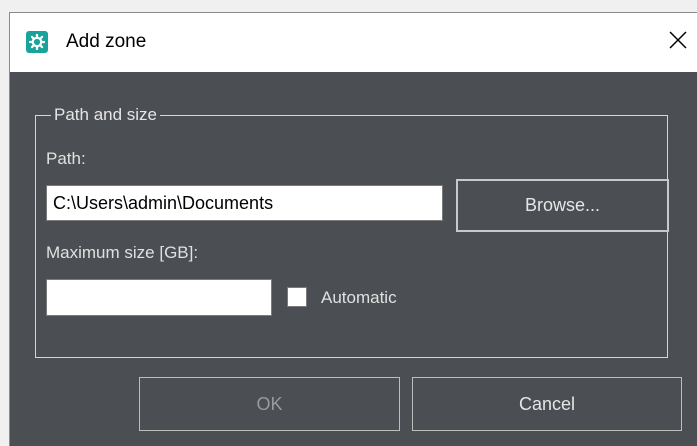 This screenshot has width=697, height=446. What do you see at coordinates (122, 252) in the screenshot?
I see `max-size-label: Maximum size [GB]:` at bounding box center [122, 252].